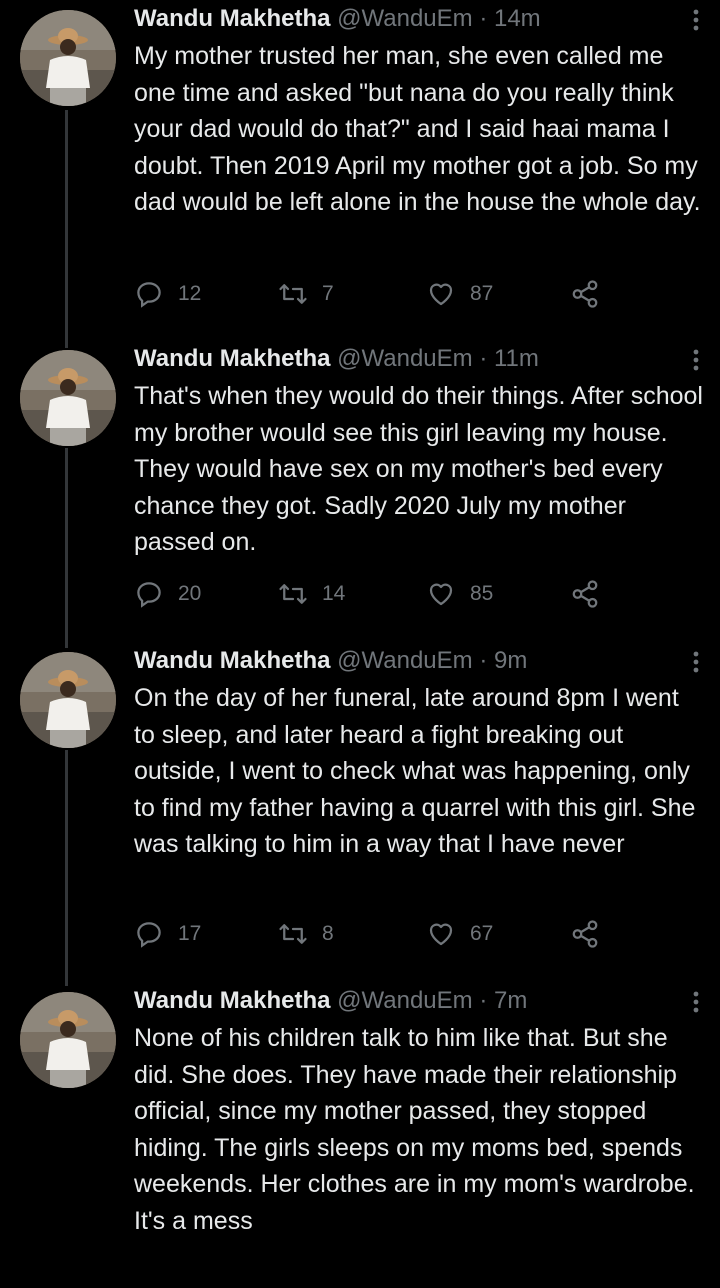 This screenshot has width=720, height=1288. I want to click on retweet-count: 14, so click(334, 593).